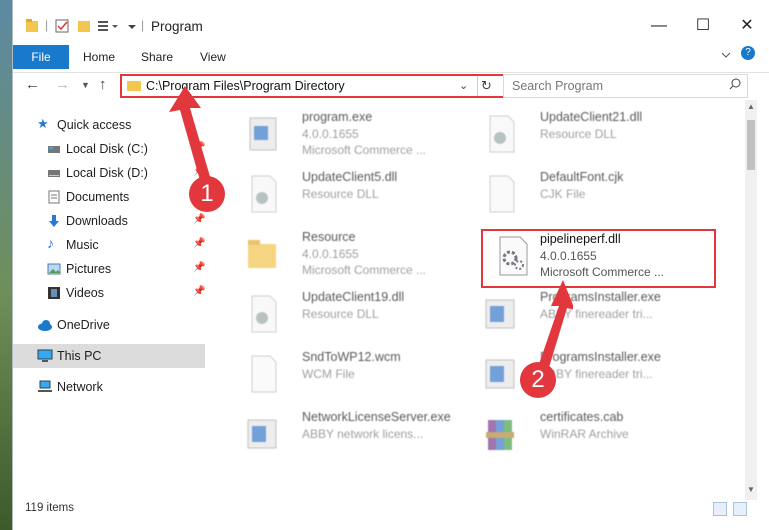  Describe the element at coordinates (356, 194) in the screenshot. I see `file-item: UpdateClient5.dll Resource DLL` at that location.